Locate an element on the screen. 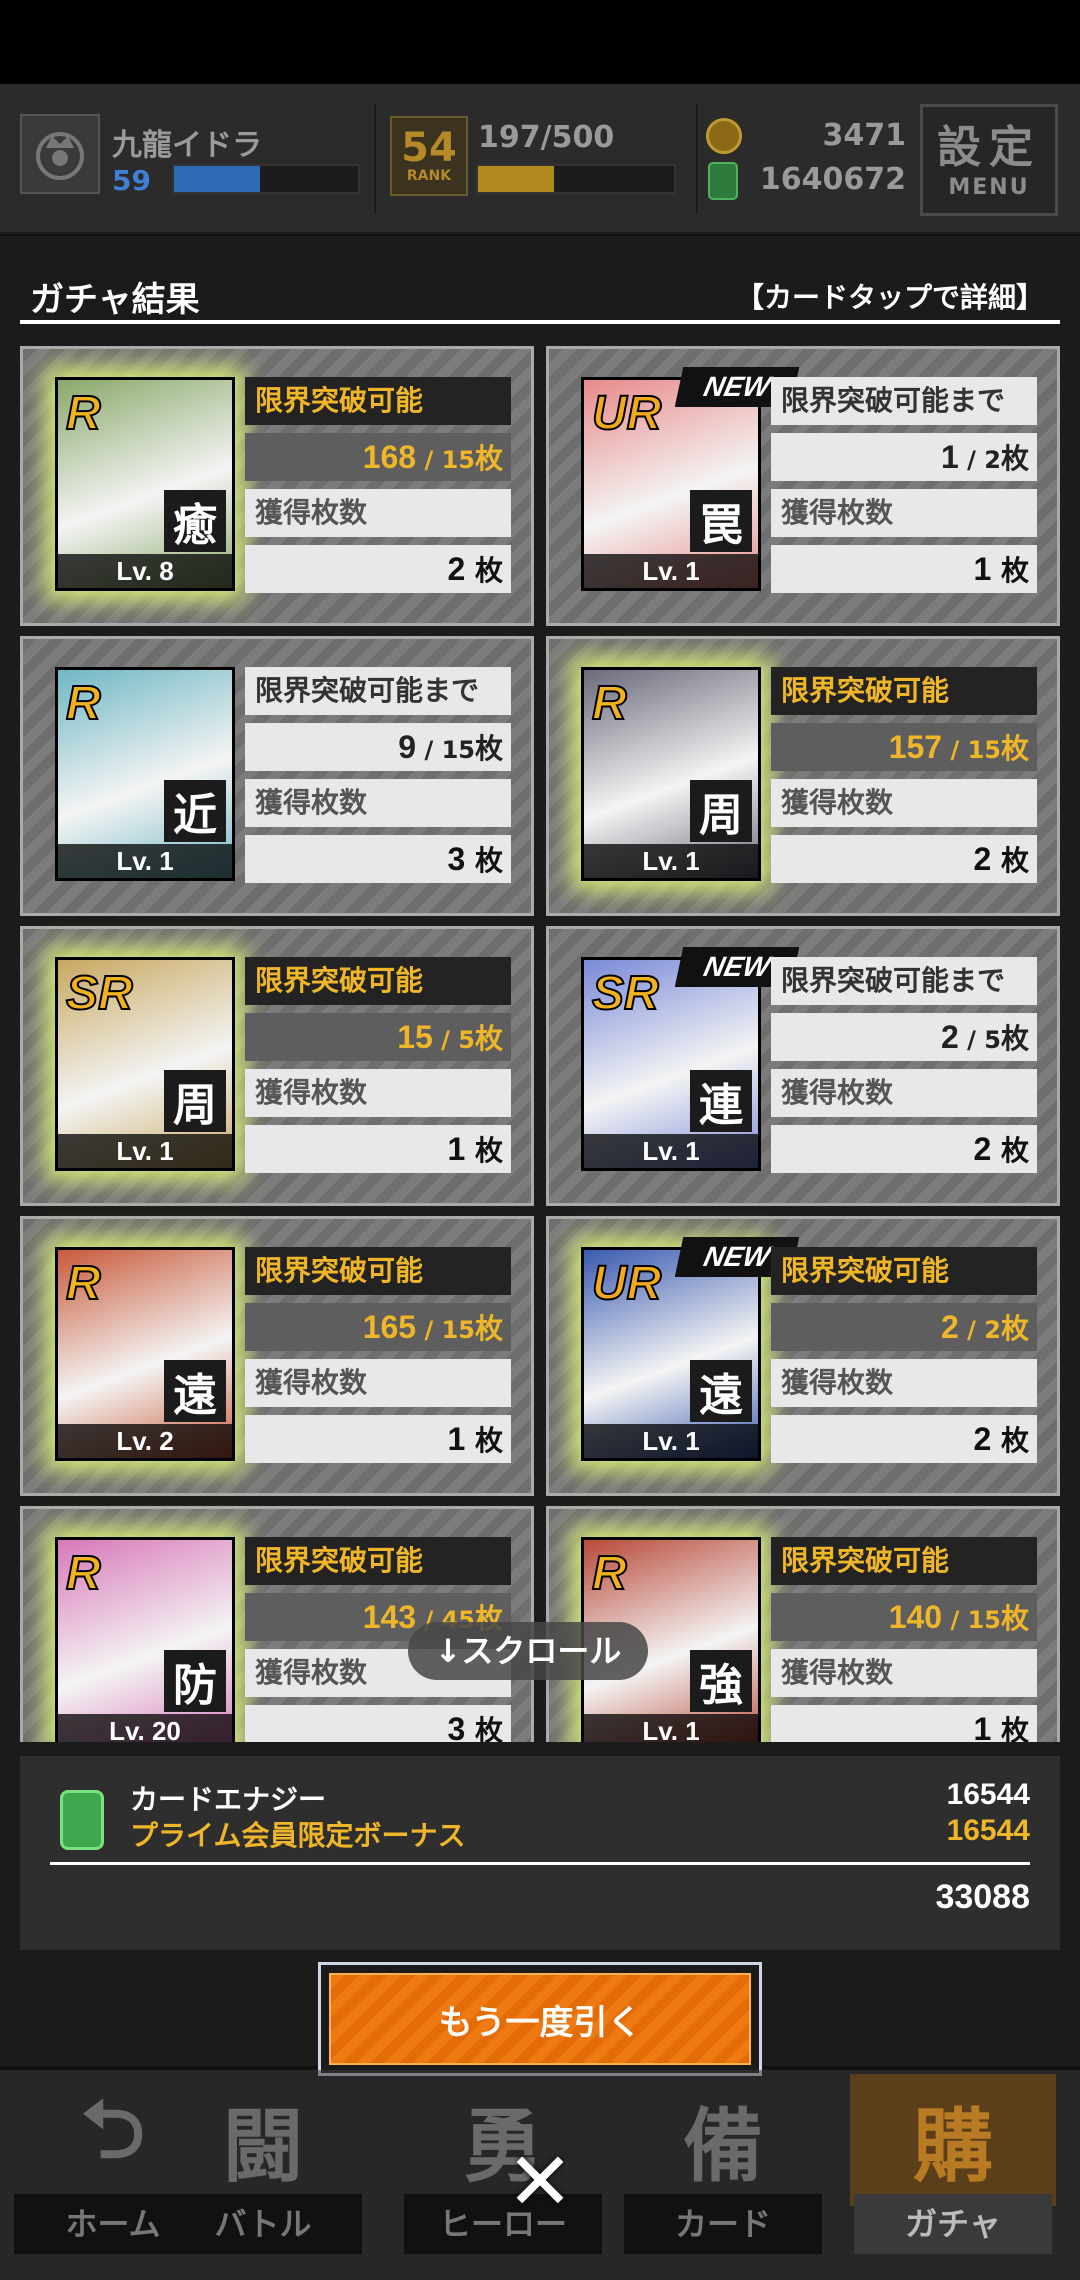 This screenshot has width=1080, height=2280. settings-label: 設定 is located at coordinates (989, 147).